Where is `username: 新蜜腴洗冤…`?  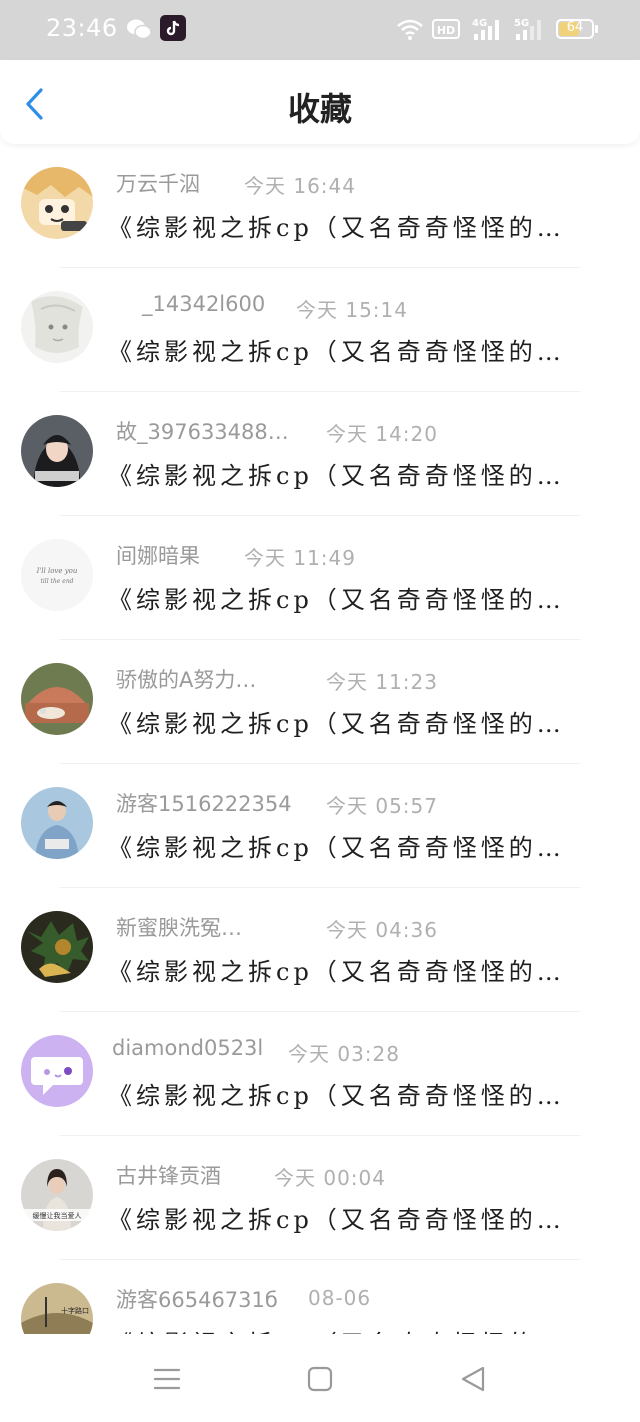 username: 新蜜腴洗冤… is located at coordinates (179, 927).